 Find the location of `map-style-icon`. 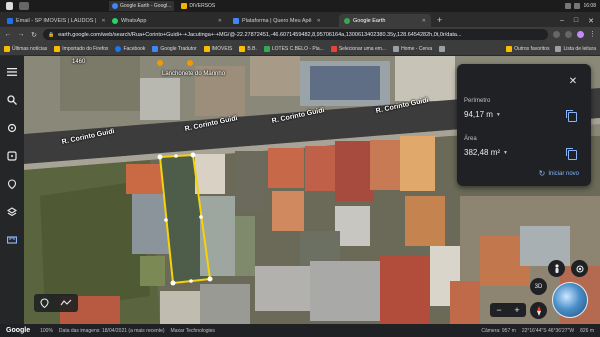

map-style-icon is located at coordinates (12, 212).